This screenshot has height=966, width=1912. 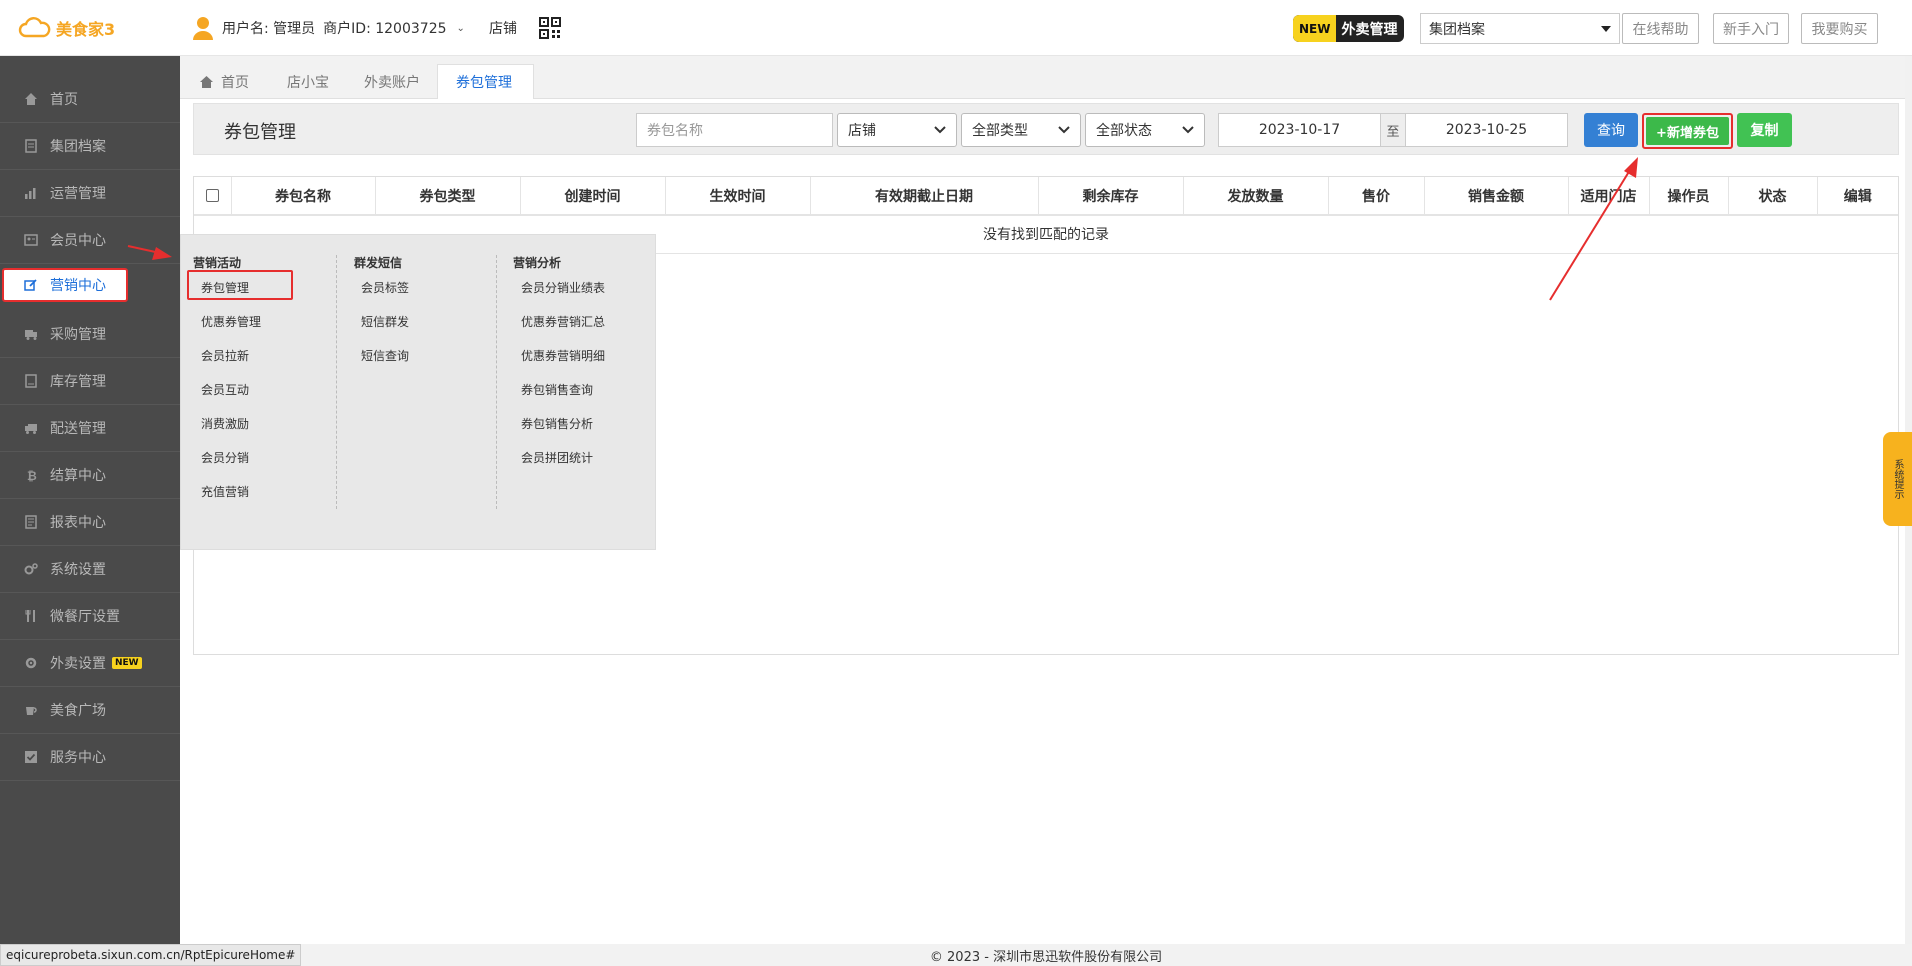 I want to click on buy-button: 我要购买, so click(x=1839, y=28).